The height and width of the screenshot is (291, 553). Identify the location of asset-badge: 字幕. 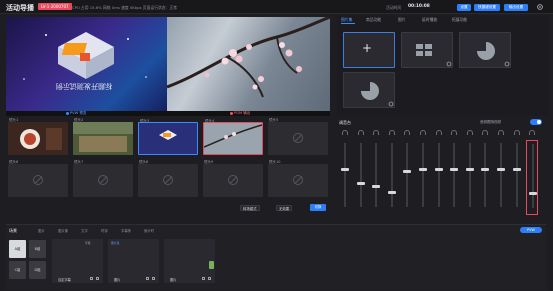
(88, 243).